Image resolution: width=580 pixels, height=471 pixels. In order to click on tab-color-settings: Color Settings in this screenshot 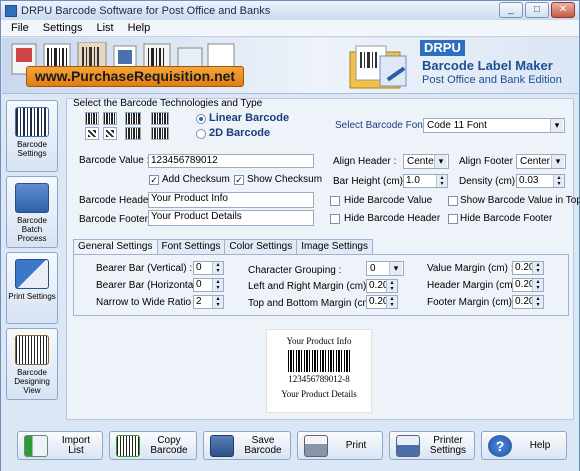, I will do `click(261, 246)`.